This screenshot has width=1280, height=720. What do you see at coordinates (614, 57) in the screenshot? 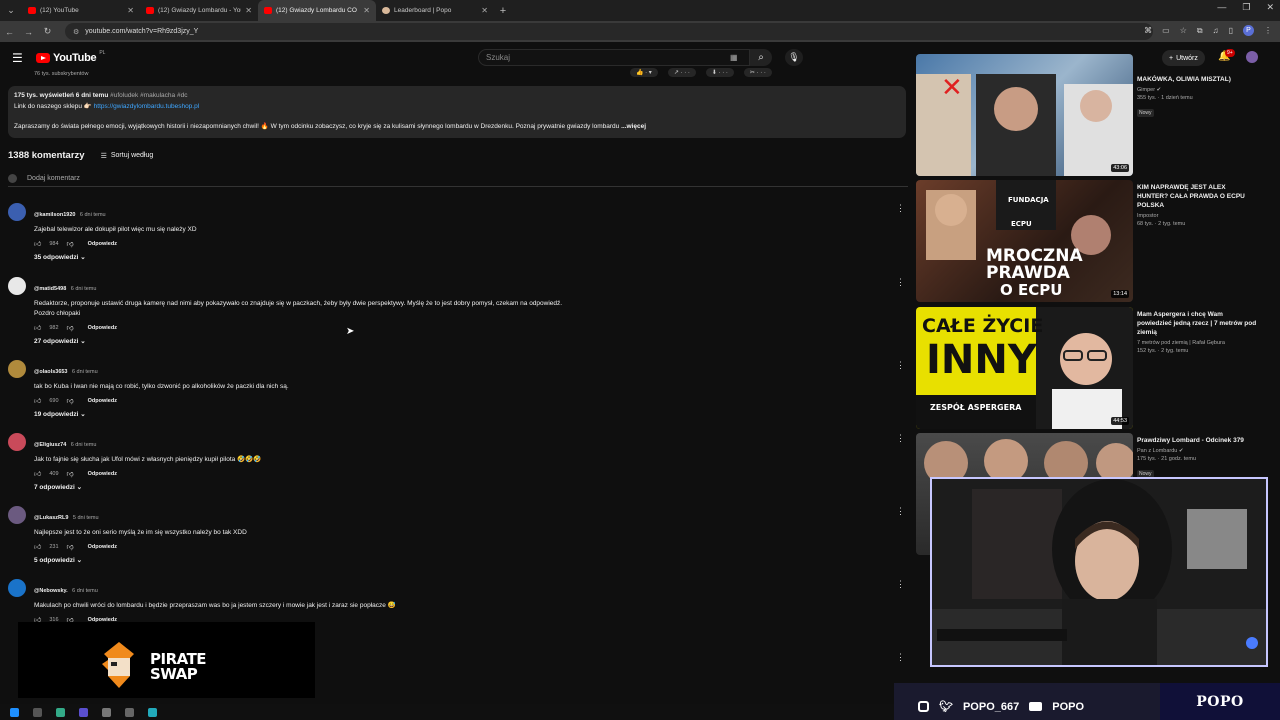
I see `search-input: Szukaj` at bounding box center [614, 57].